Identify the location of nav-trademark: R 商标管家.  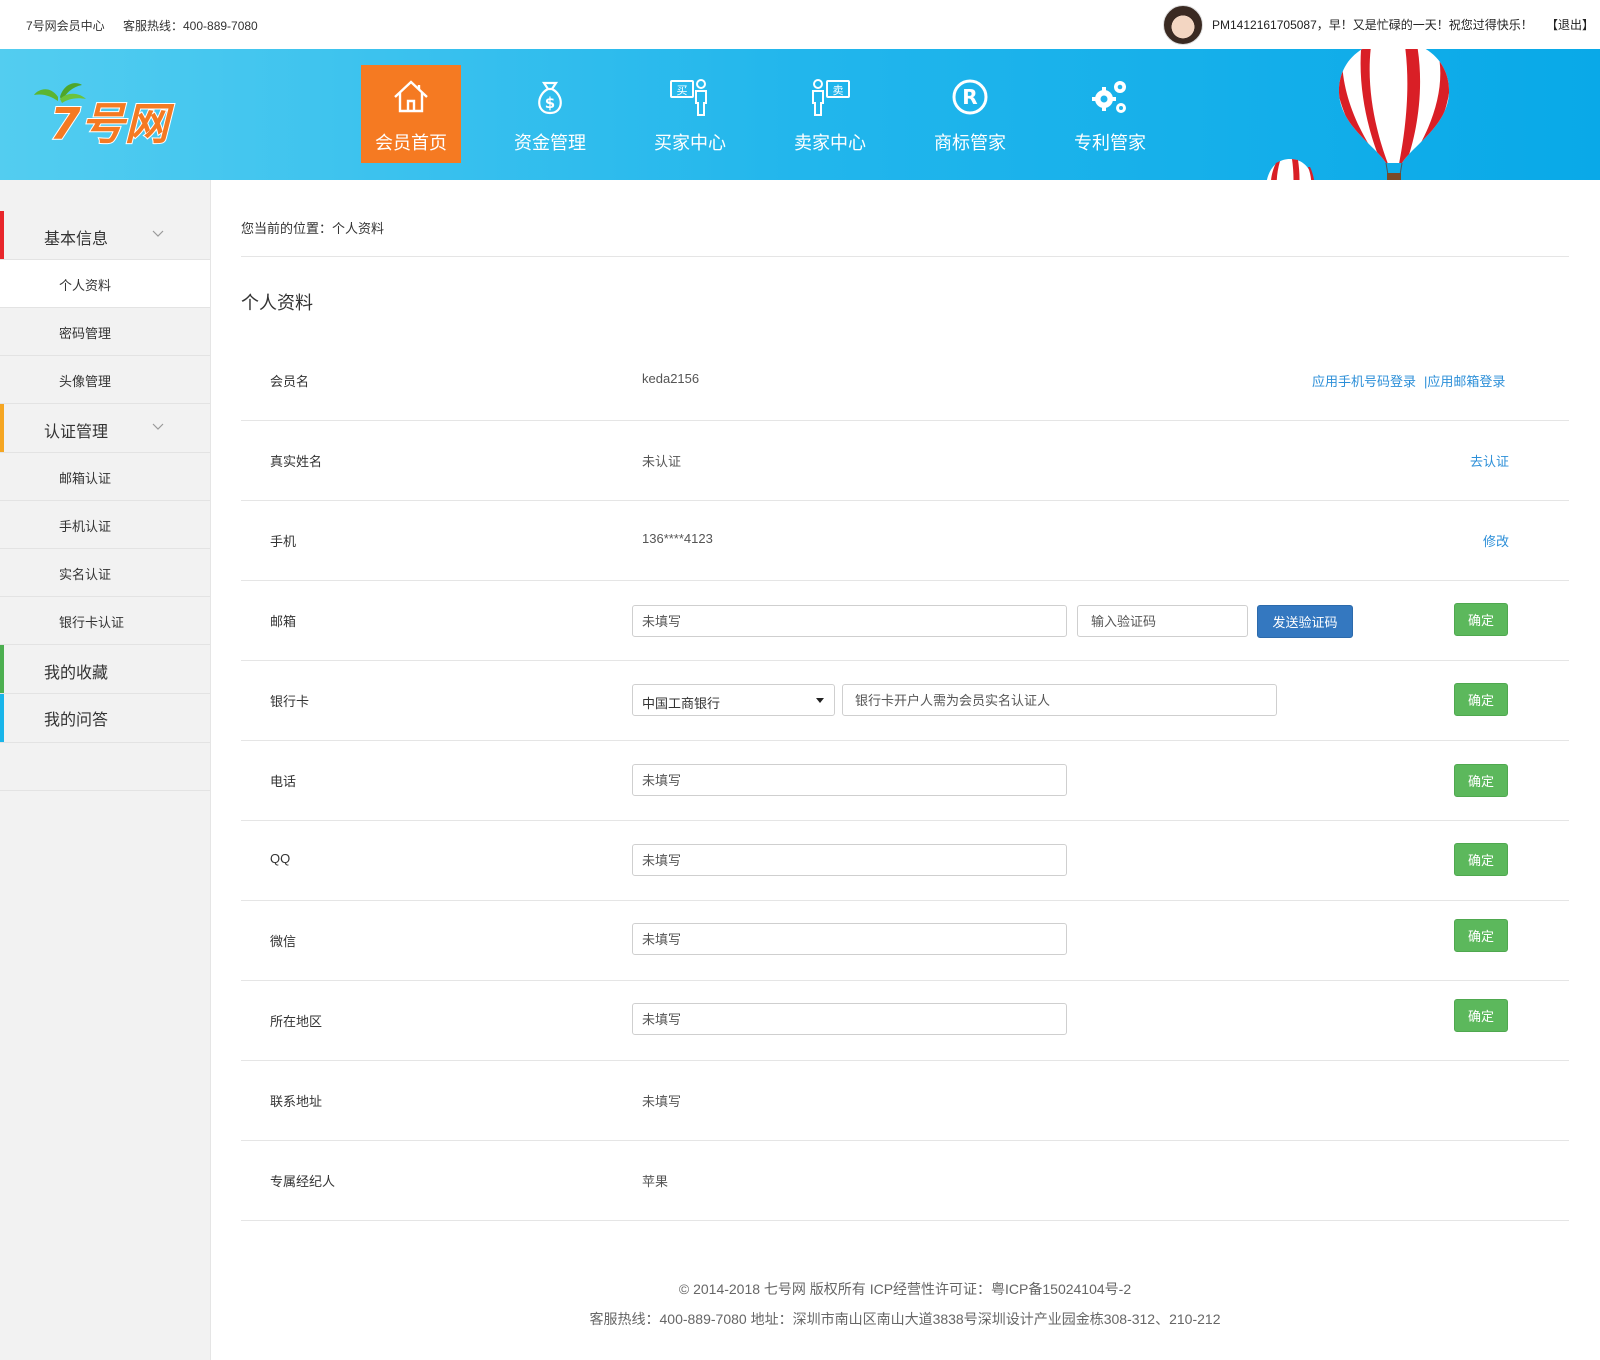
(970, 114).